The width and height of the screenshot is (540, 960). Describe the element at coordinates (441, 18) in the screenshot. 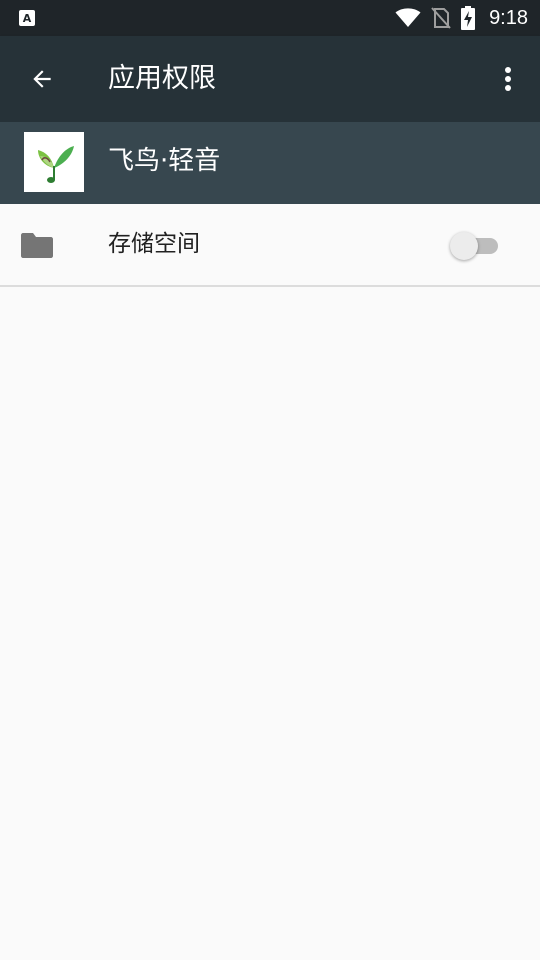

I see `no-sim-icon` at that location.